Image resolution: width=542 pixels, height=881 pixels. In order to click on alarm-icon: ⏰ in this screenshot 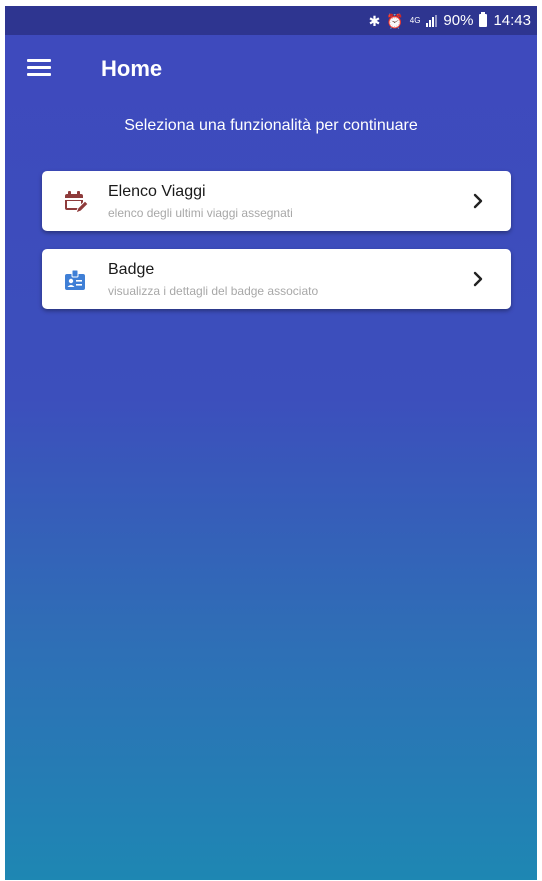, I will do `click(395, 20)`.